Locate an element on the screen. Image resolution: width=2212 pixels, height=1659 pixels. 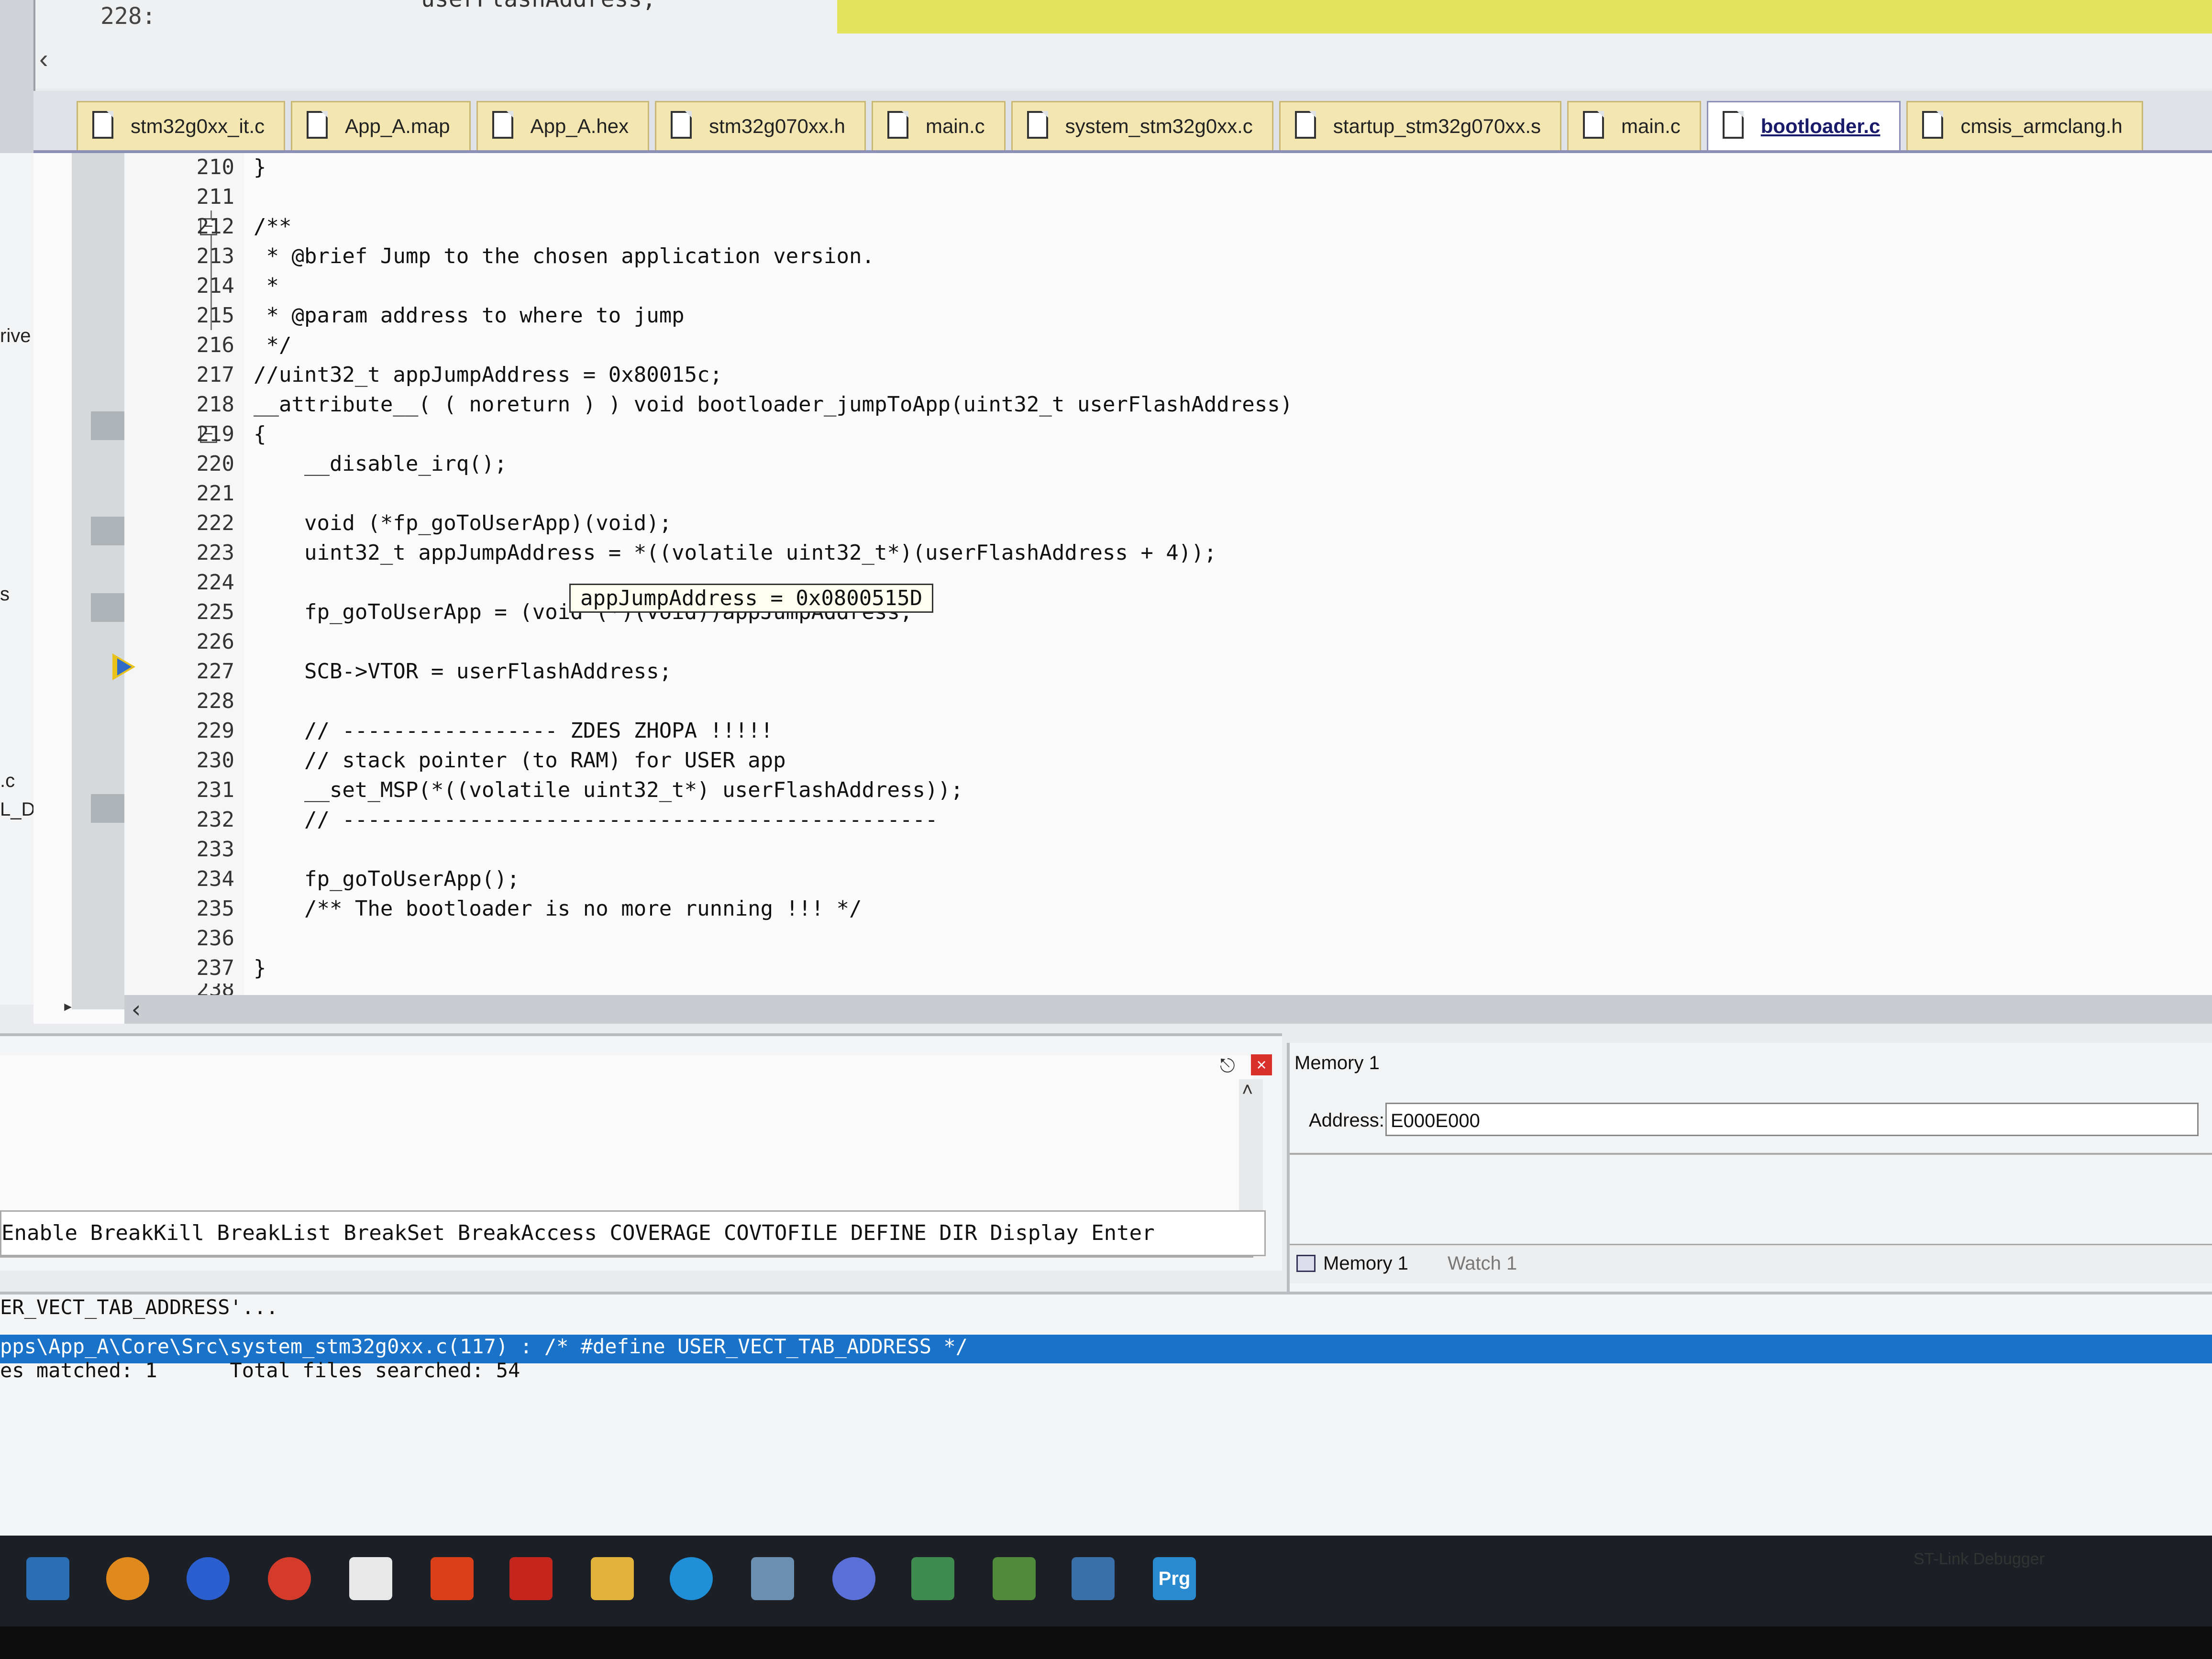
tab-memory-1: Memory 1 is located at coordinates (1355, 1263).